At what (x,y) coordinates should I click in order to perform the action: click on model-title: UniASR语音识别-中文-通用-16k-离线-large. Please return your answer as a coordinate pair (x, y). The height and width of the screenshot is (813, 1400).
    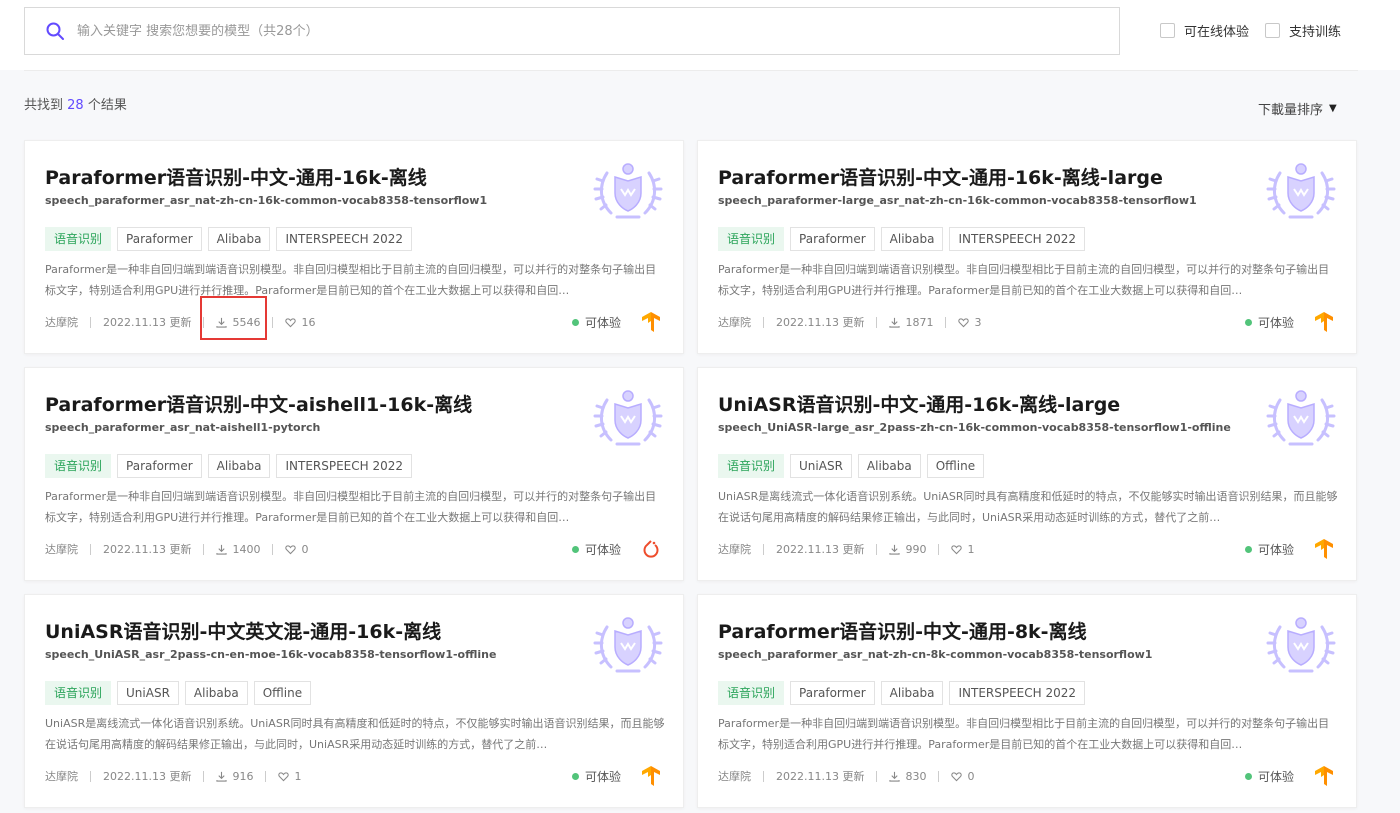
    Looking at the image, I should click on (919, 403).